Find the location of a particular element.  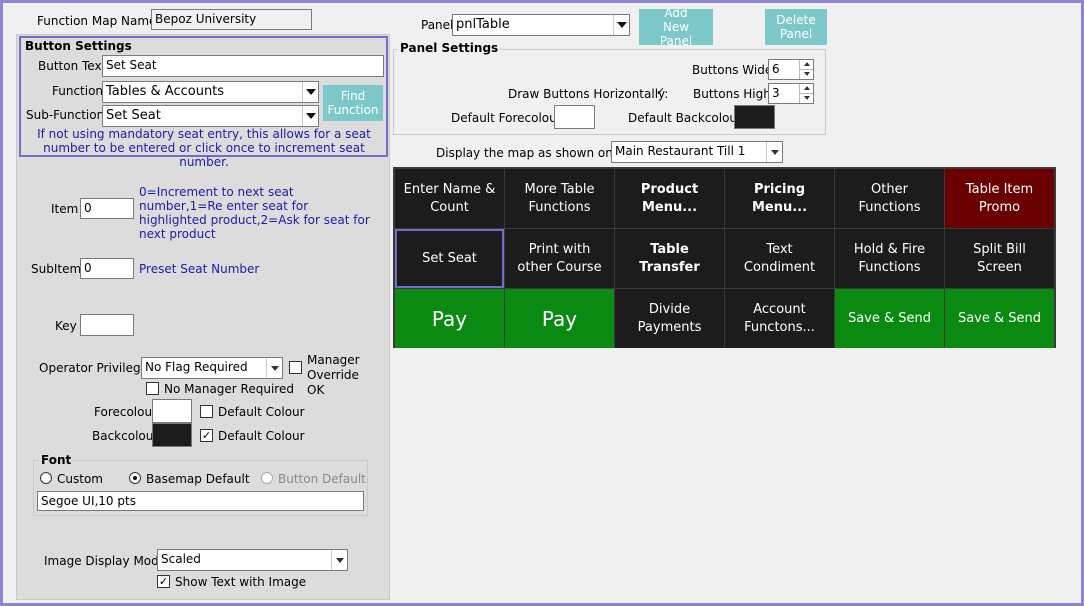

buttons-high-value: 3 is located at coordinates (776, 93).